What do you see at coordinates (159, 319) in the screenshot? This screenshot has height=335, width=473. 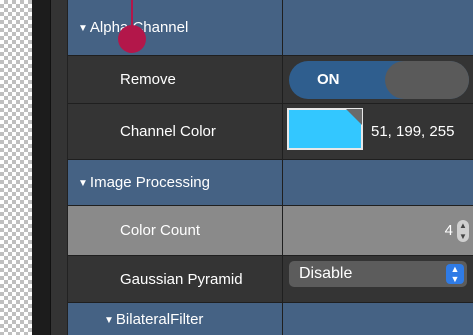 I see `section-bilateral-filter-label: BilateralFilter` at bounding box center [159, 319].